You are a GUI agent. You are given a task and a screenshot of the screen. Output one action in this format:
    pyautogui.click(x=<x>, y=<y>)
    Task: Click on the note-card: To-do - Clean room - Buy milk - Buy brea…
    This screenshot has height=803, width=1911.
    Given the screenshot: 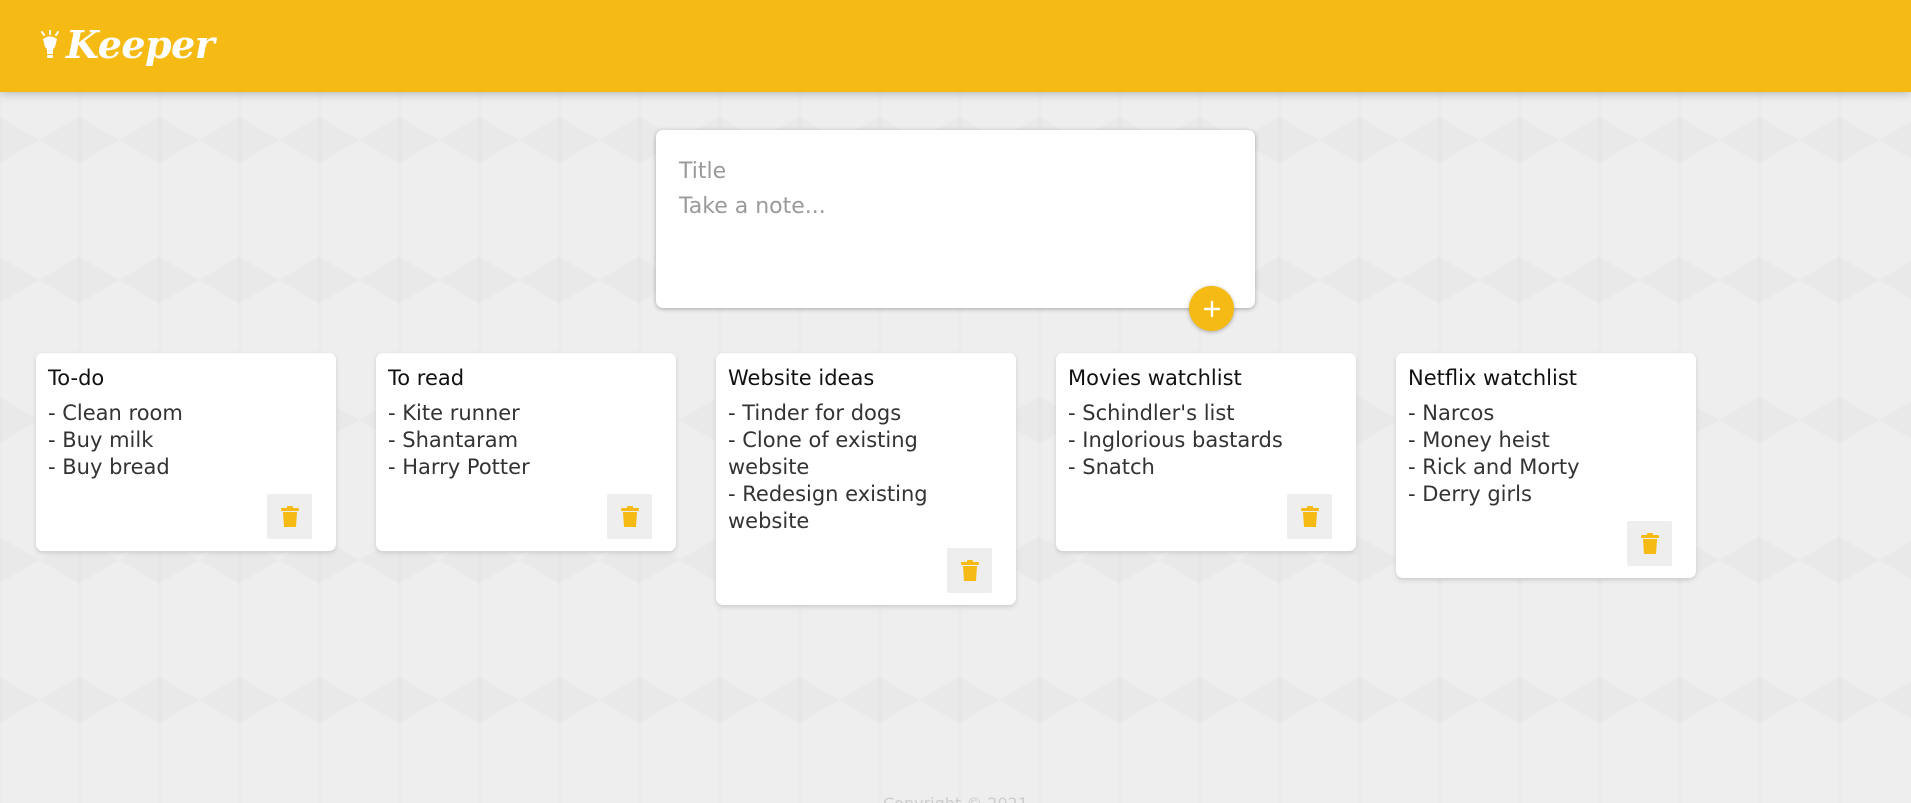 What is the action you would take?
    pyautogui.click(x=186, y=452)
    